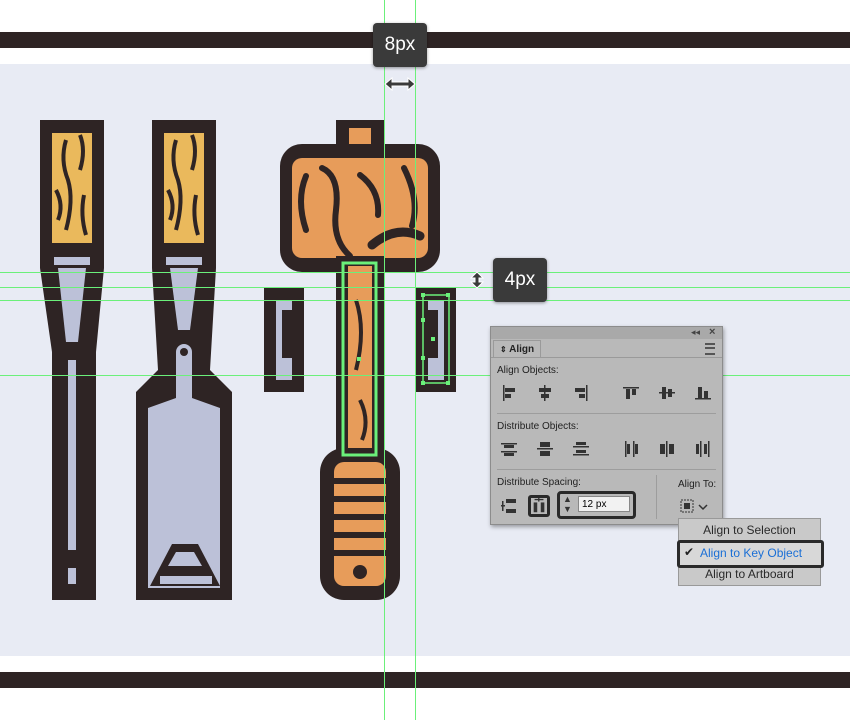 The height and width of the screenshot is (720, 850). I want to click on align-to-key-object-icon, so click(694, 506).